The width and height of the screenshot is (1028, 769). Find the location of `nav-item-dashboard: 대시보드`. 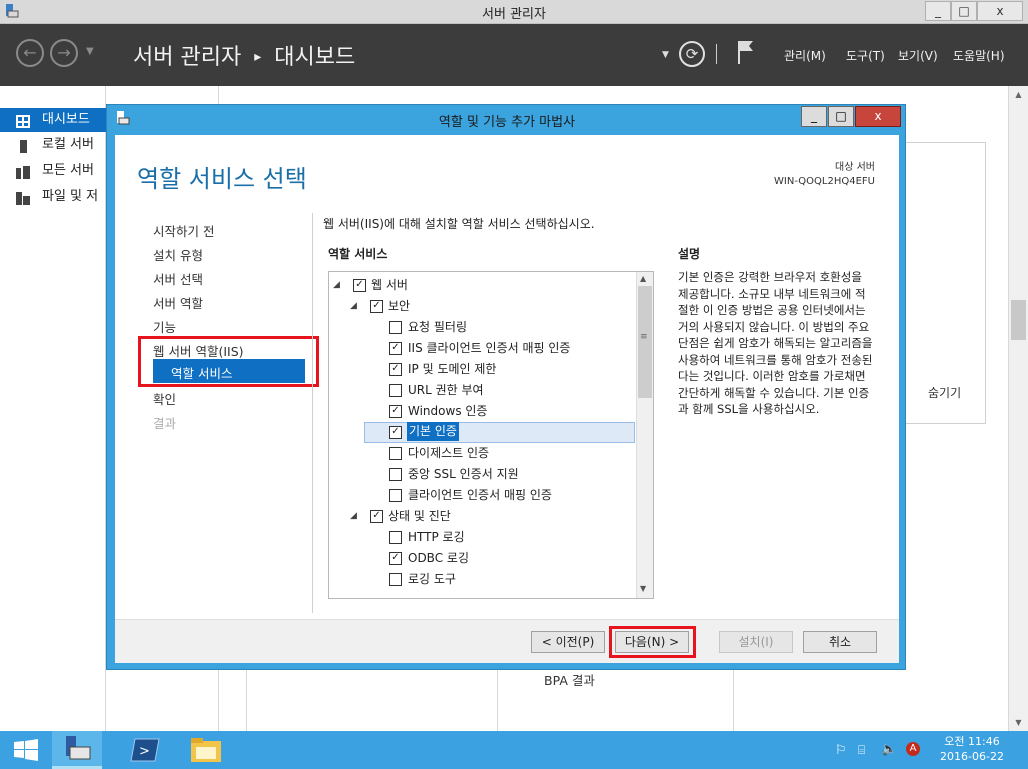

nav-item-dashboard: 대시보드 is located at coordinates (53, 120).